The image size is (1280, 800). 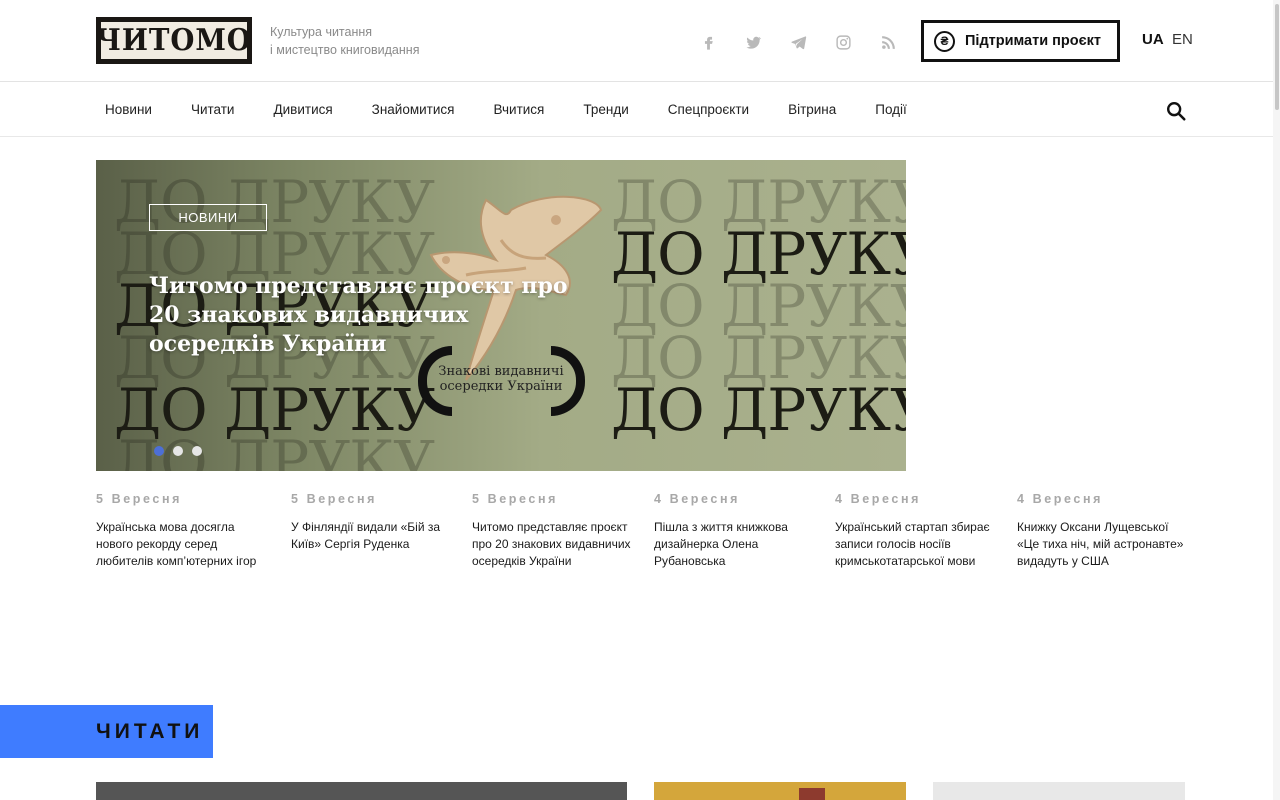 I want to click on nav-item-read: Читати, so click(x=213, y=109).